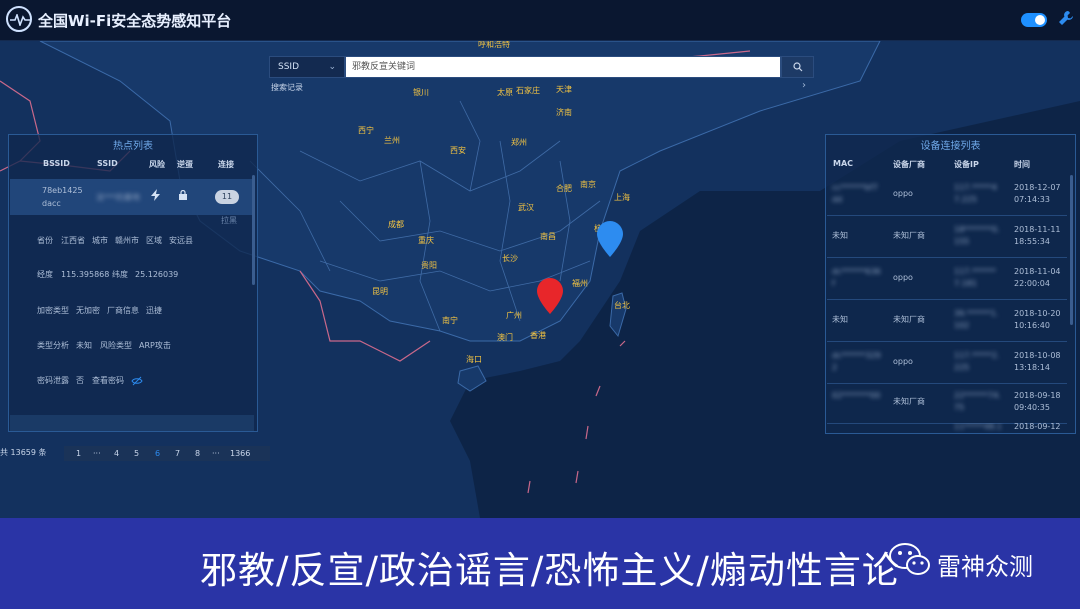  Describe the element at coordinates (45, 240) in the screenshot. I see `province-label: 省份` at that location.